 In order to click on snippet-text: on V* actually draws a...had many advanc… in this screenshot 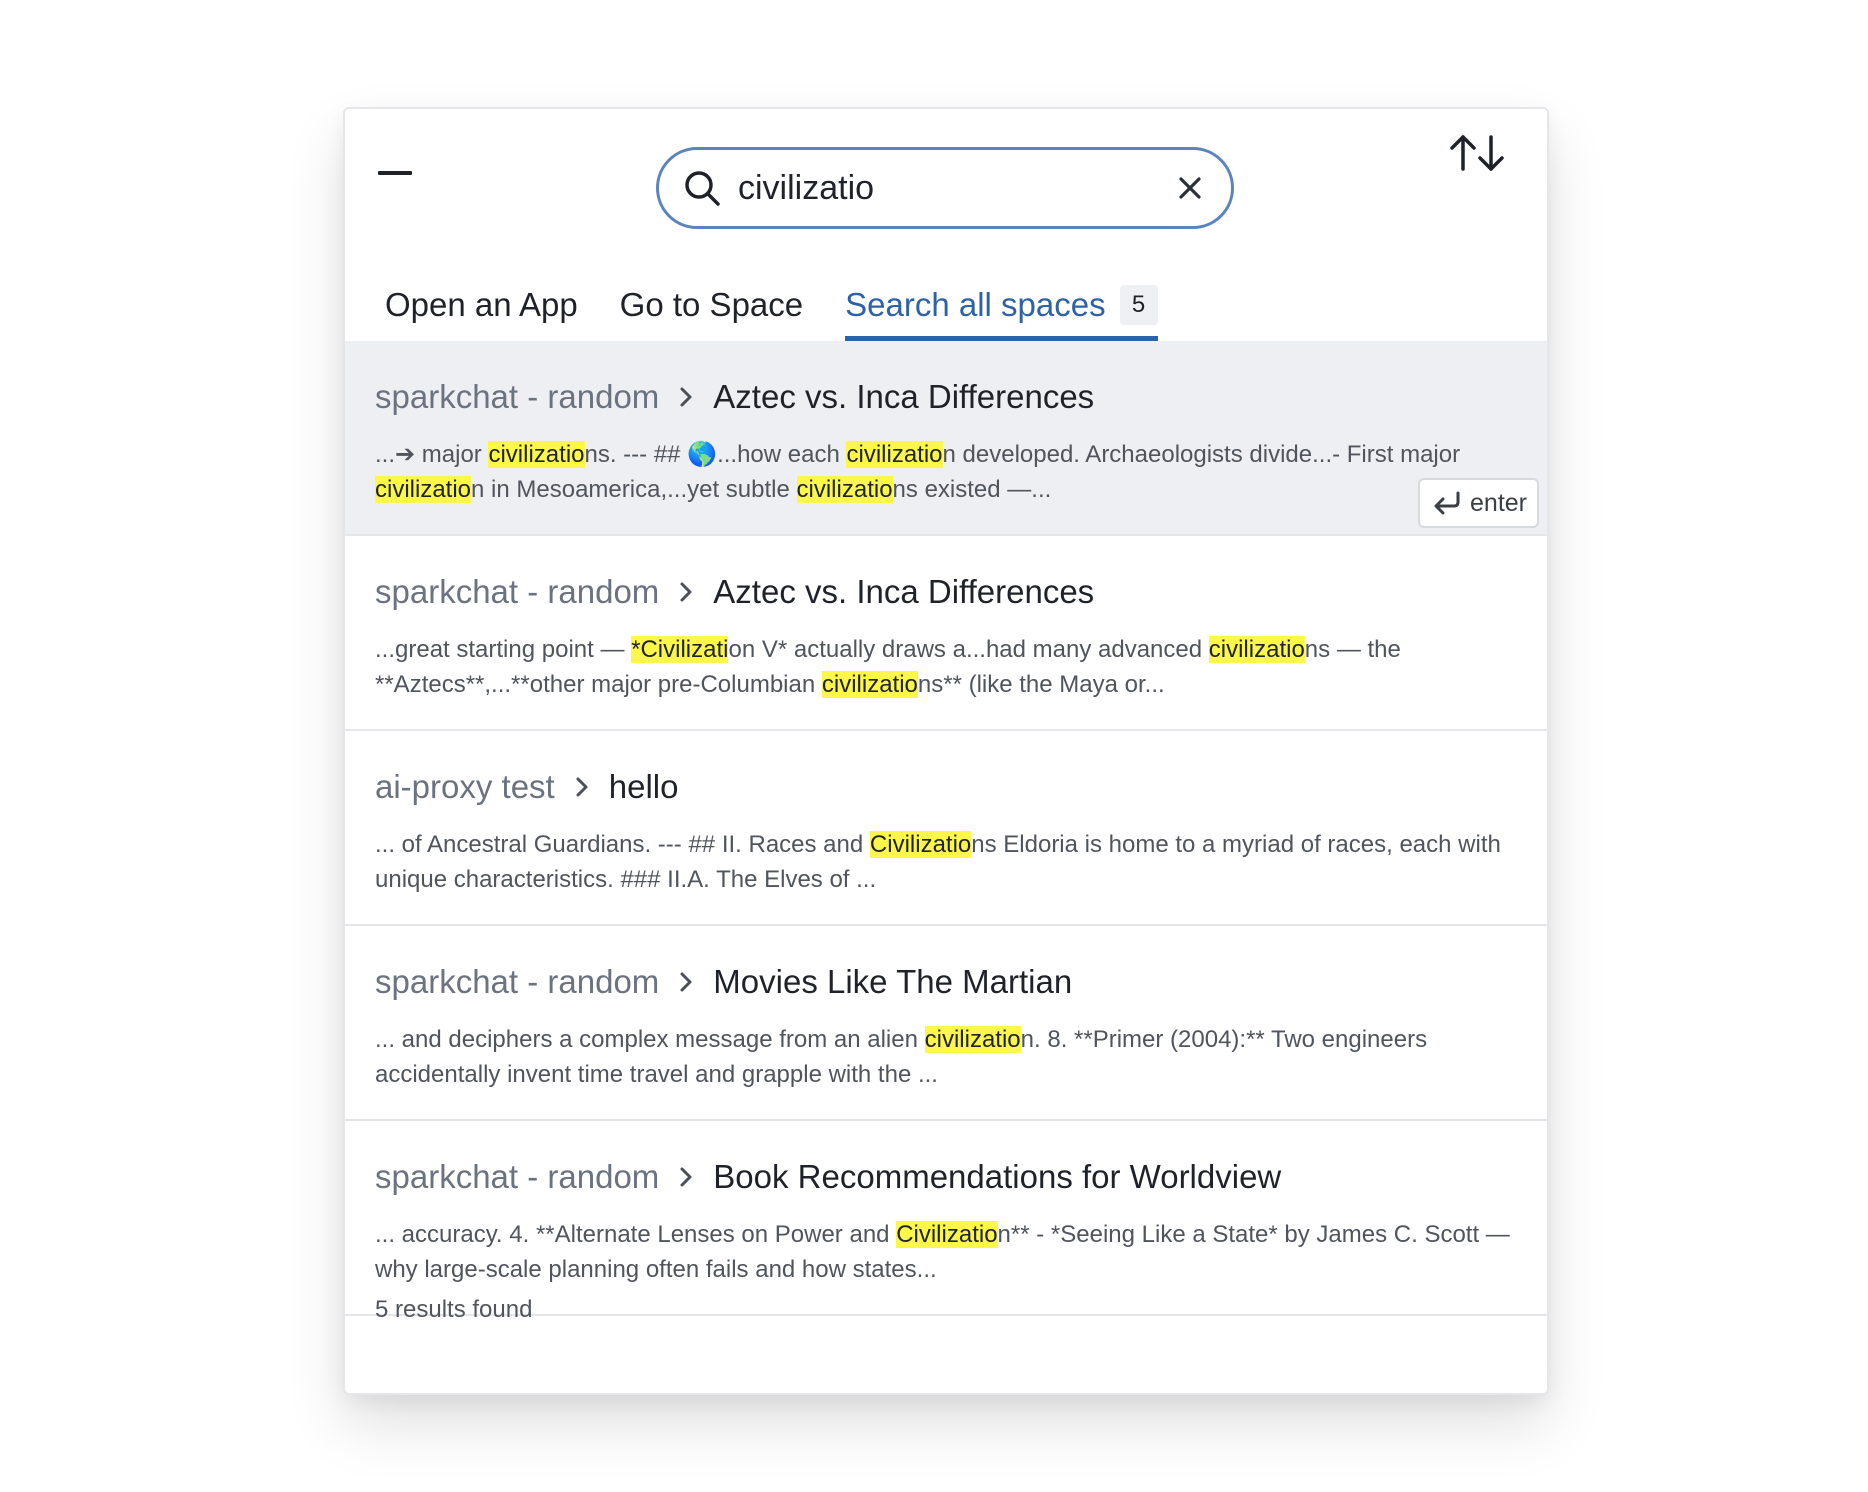, I will do `click(968, 649)`.